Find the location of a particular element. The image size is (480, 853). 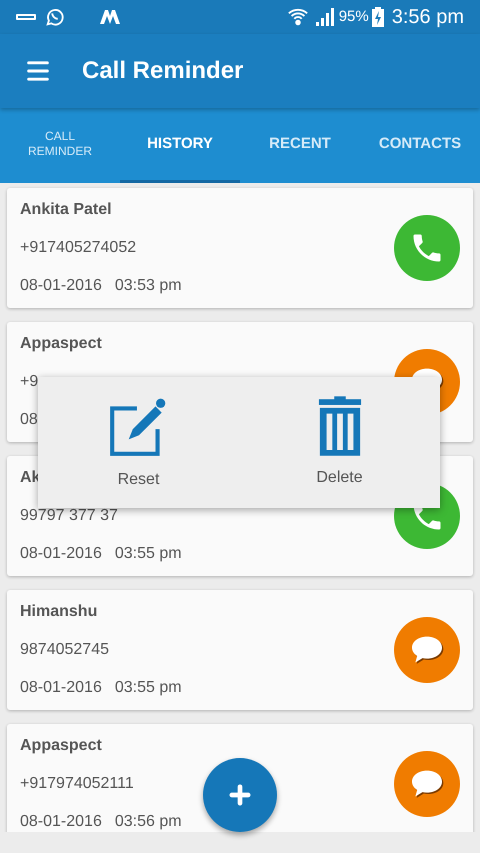

battery-charging-icon is located at coordinates (378, 17).